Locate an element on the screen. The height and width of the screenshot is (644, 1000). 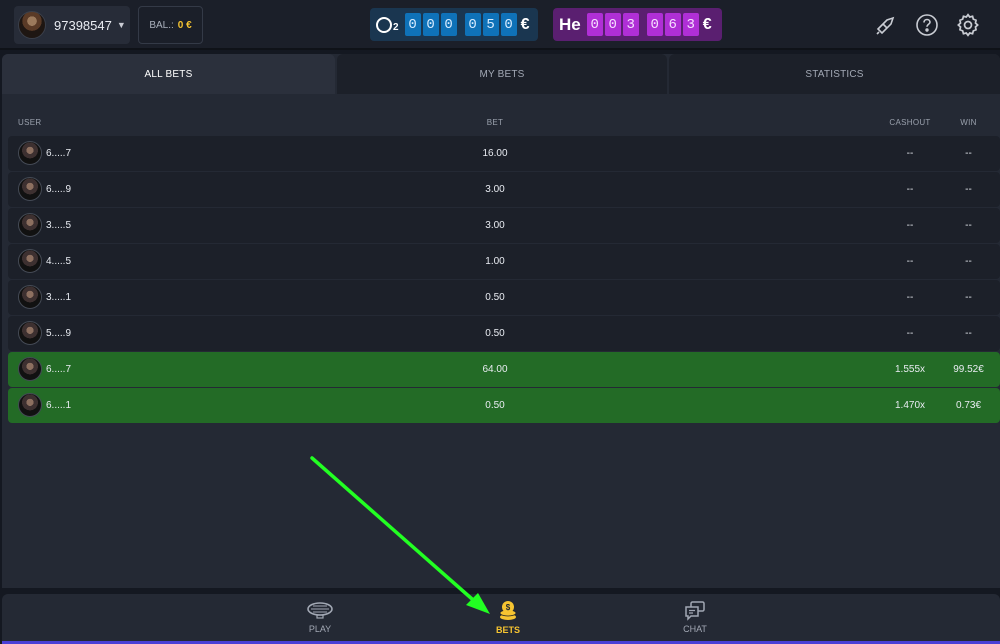
annotation-arrow is located at coordinates (400, 535).